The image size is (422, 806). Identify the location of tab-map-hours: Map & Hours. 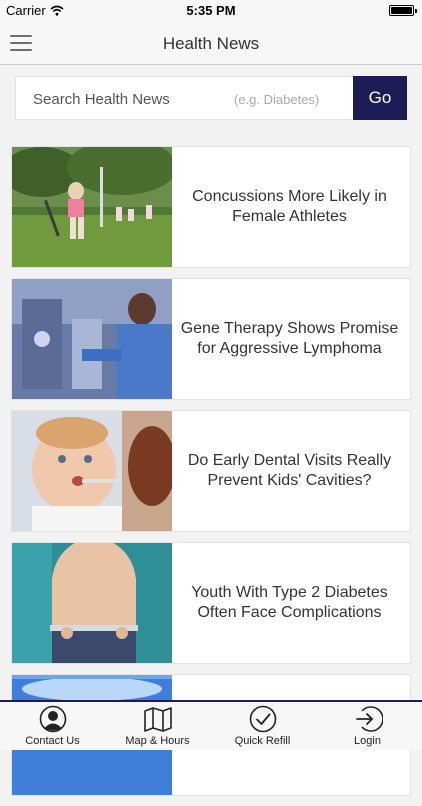
(157, 728).